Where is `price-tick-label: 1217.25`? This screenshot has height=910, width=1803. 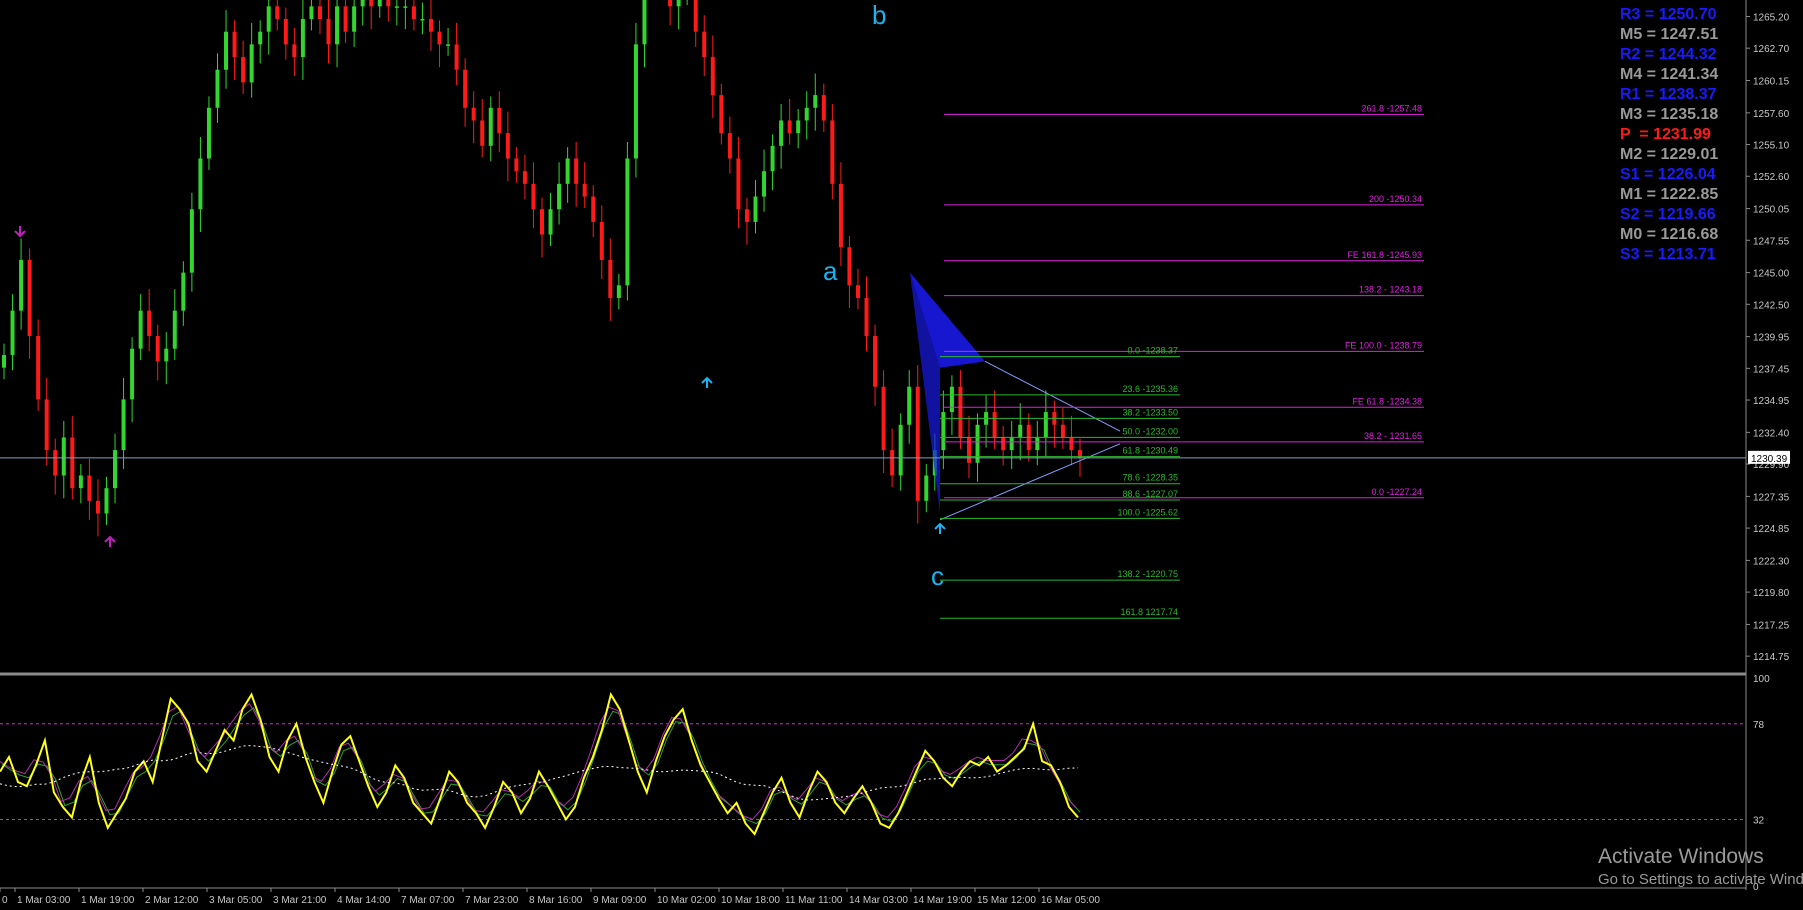
price-tick-label: 1217.25 is located at coordinates (1771, 625).